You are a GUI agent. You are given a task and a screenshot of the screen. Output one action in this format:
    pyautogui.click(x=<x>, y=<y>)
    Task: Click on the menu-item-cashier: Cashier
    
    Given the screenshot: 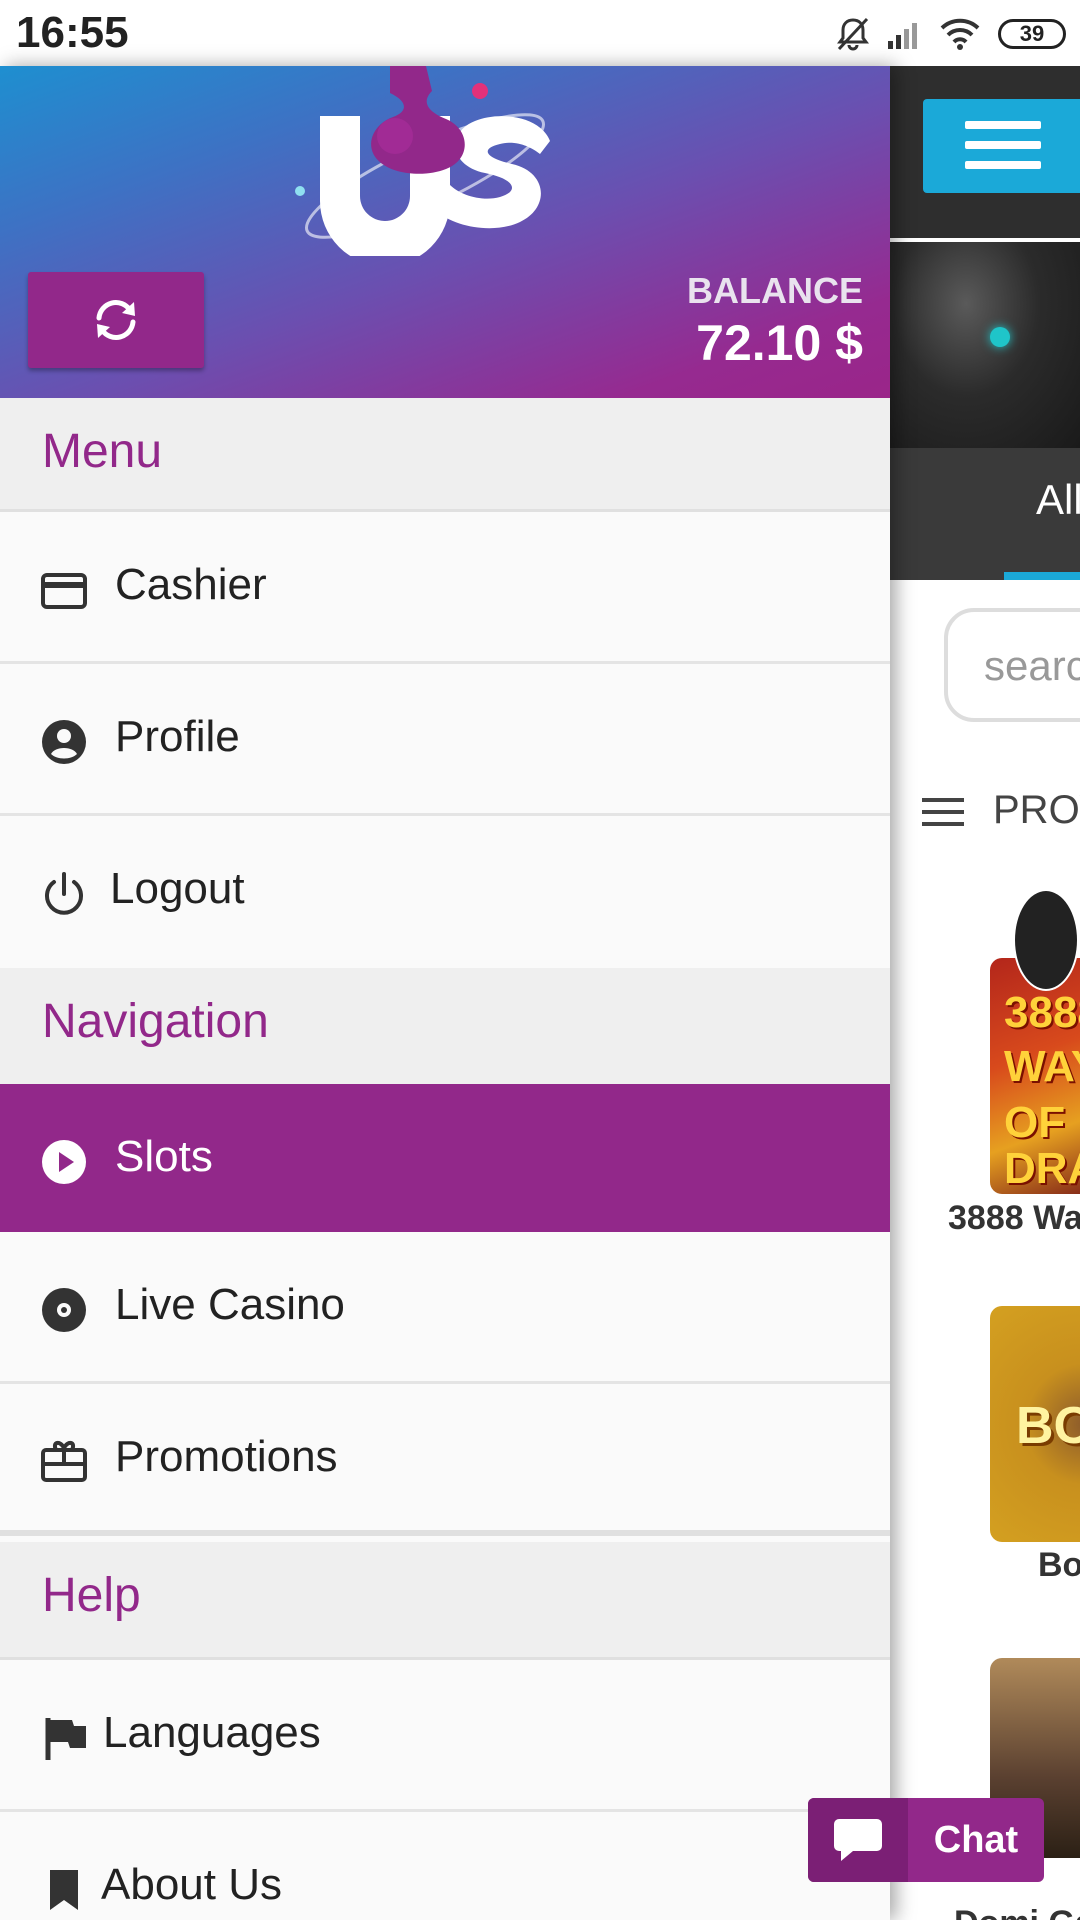 What is the action you would take?
    pyautogui.click(x=445, y=588)
    